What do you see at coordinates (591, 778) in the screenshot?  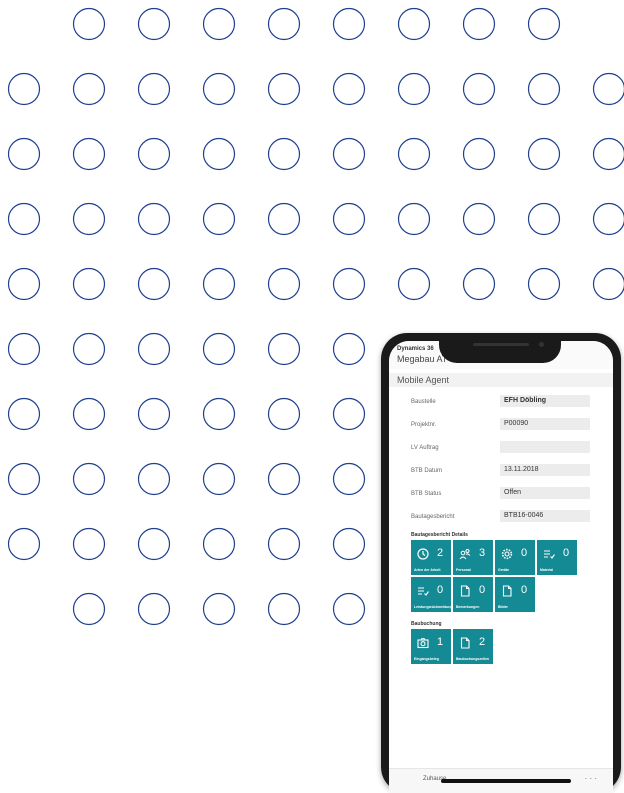 I see `more-icon: · · ·` at bounding box center [591, 778].